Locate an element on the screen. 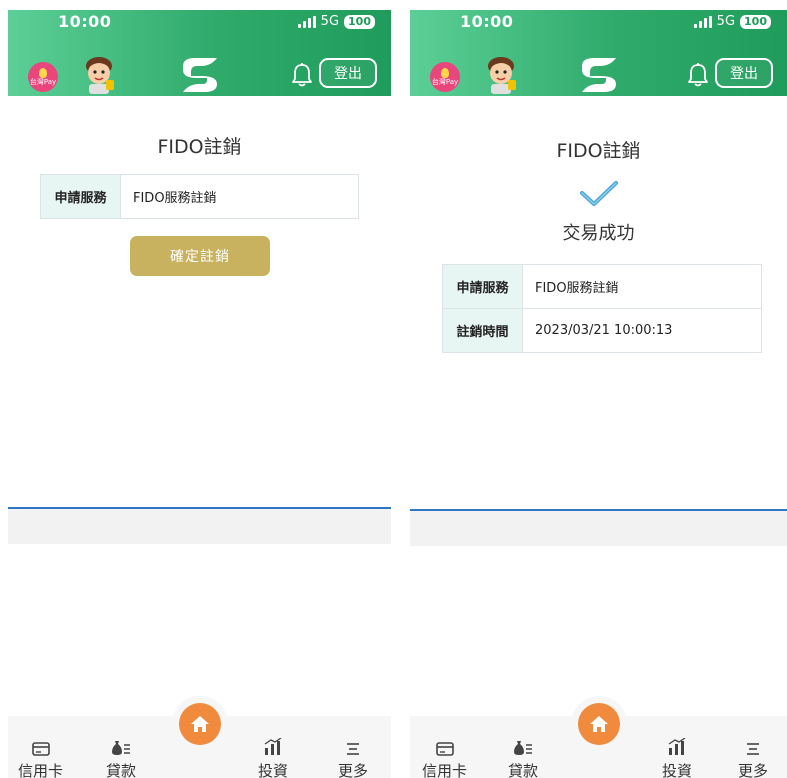 This screenshot has height=778, width=787. confirm-deregister-button: 確定註銷 is located at coordinates (200, 256).